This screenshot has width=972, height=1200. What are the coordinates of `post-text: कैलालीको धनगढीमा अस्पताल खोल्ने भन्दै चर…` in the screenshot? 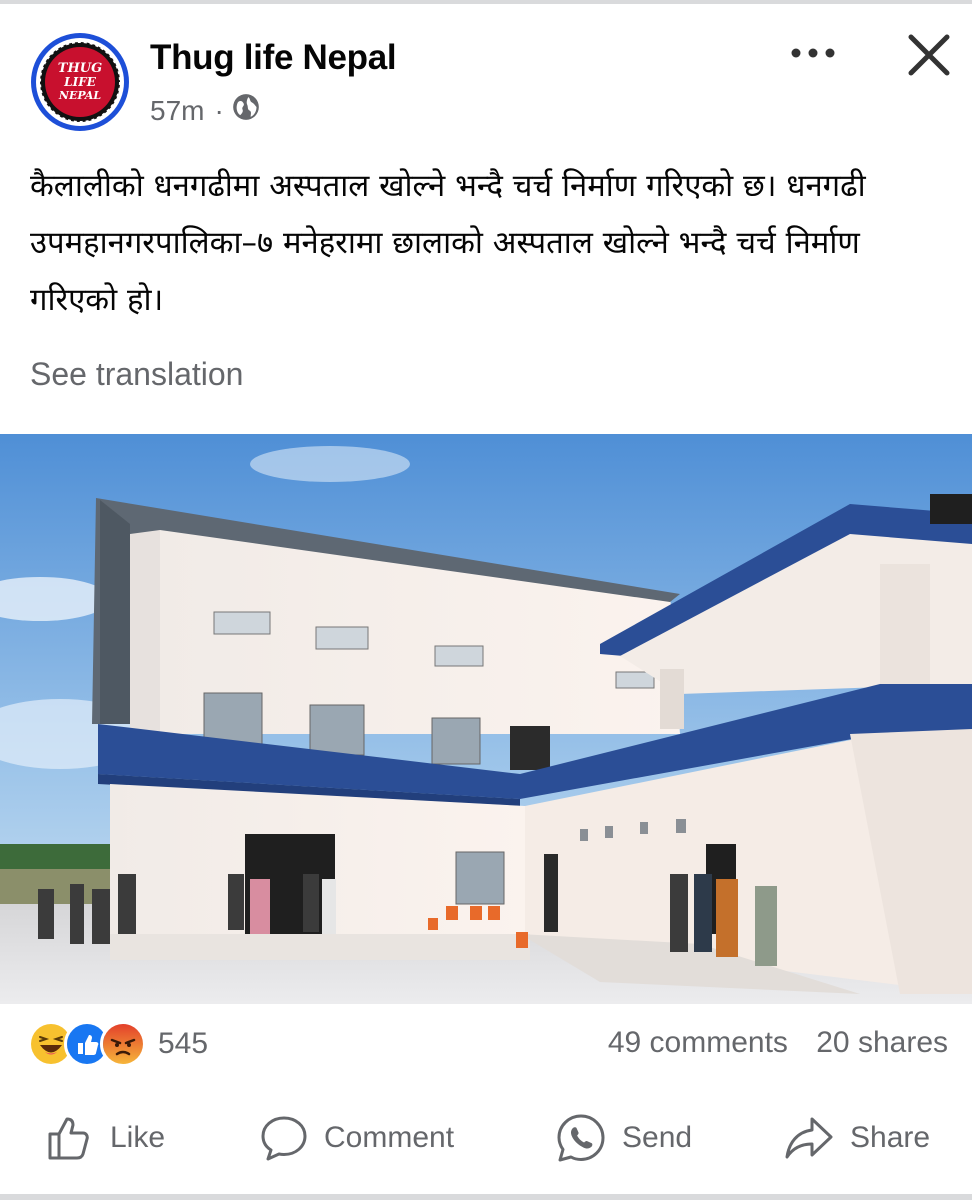 It's located at (448, 243).